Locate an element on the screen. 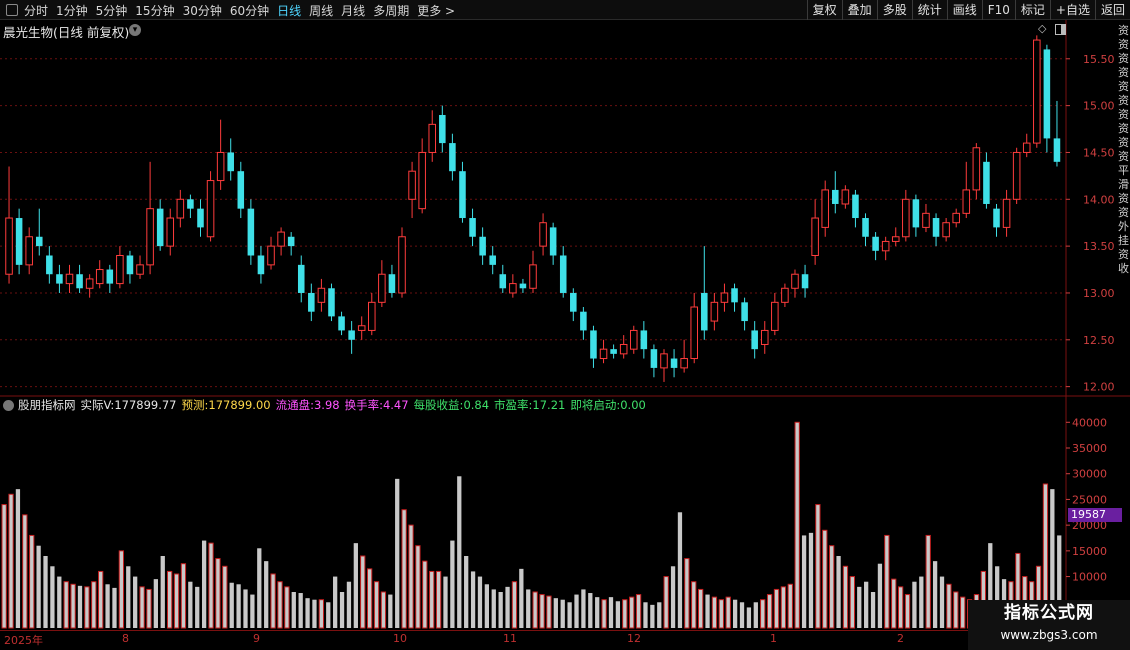 This screenshot has height=650, width=1130. volume-tick-label: 40000 is located at coordinates (1089, 422).